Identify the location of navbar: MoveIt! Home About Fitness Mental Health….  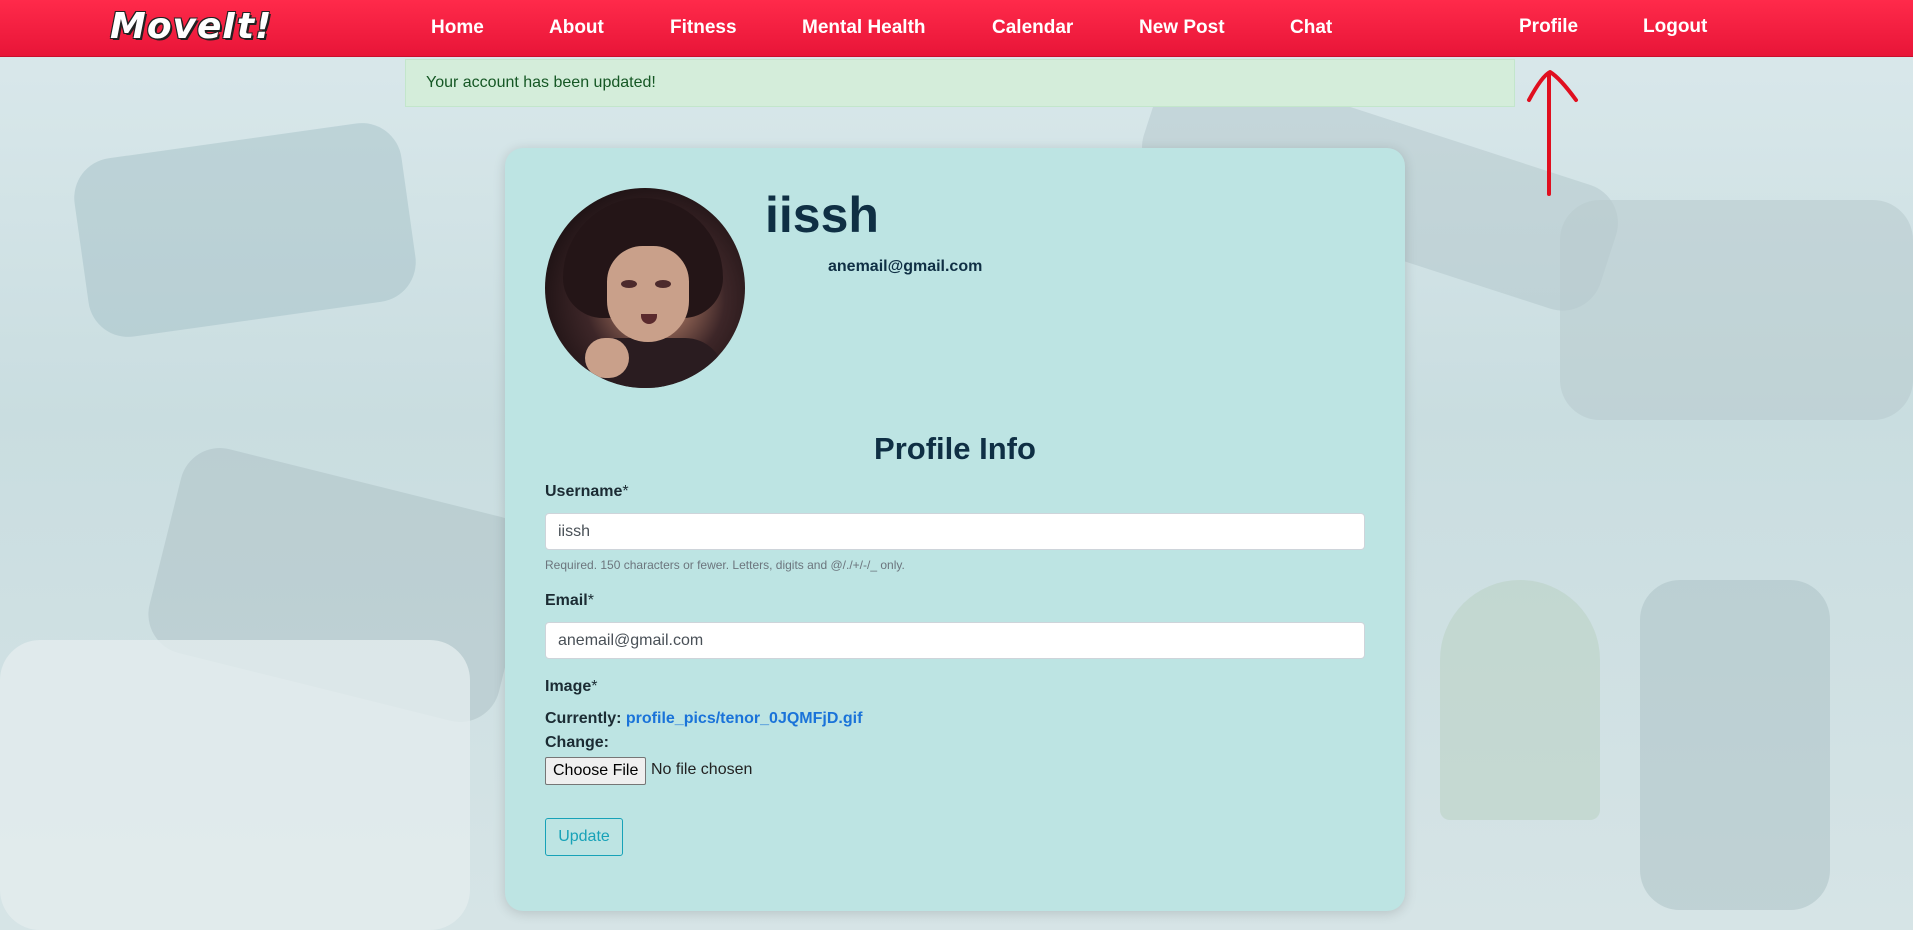
(956, 28).